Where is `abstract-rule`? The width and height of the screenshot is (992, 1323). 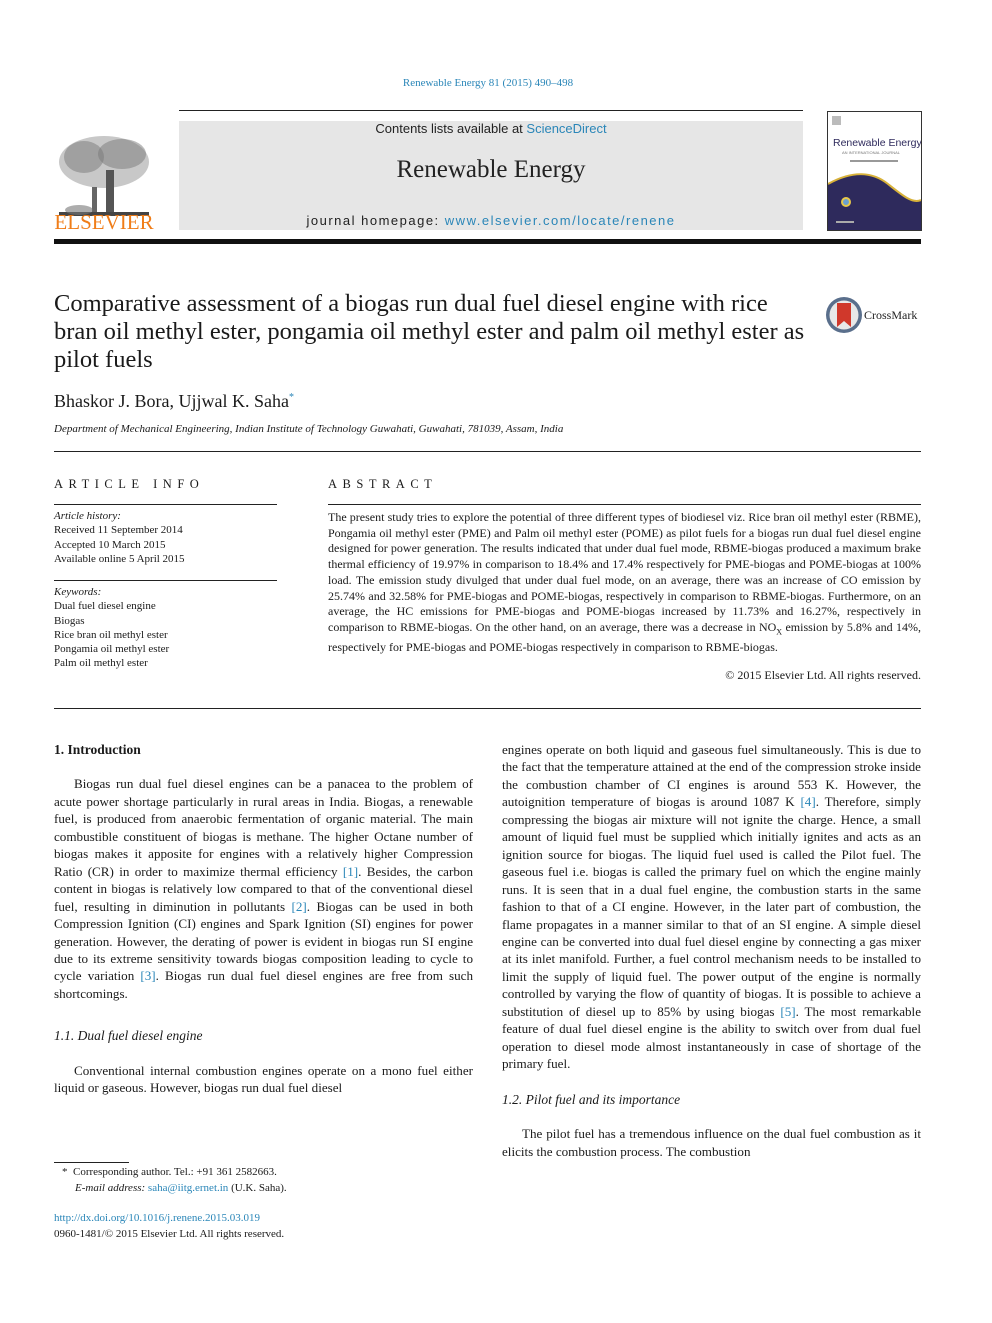 abstract-rule is located at coordinates (624, 504).